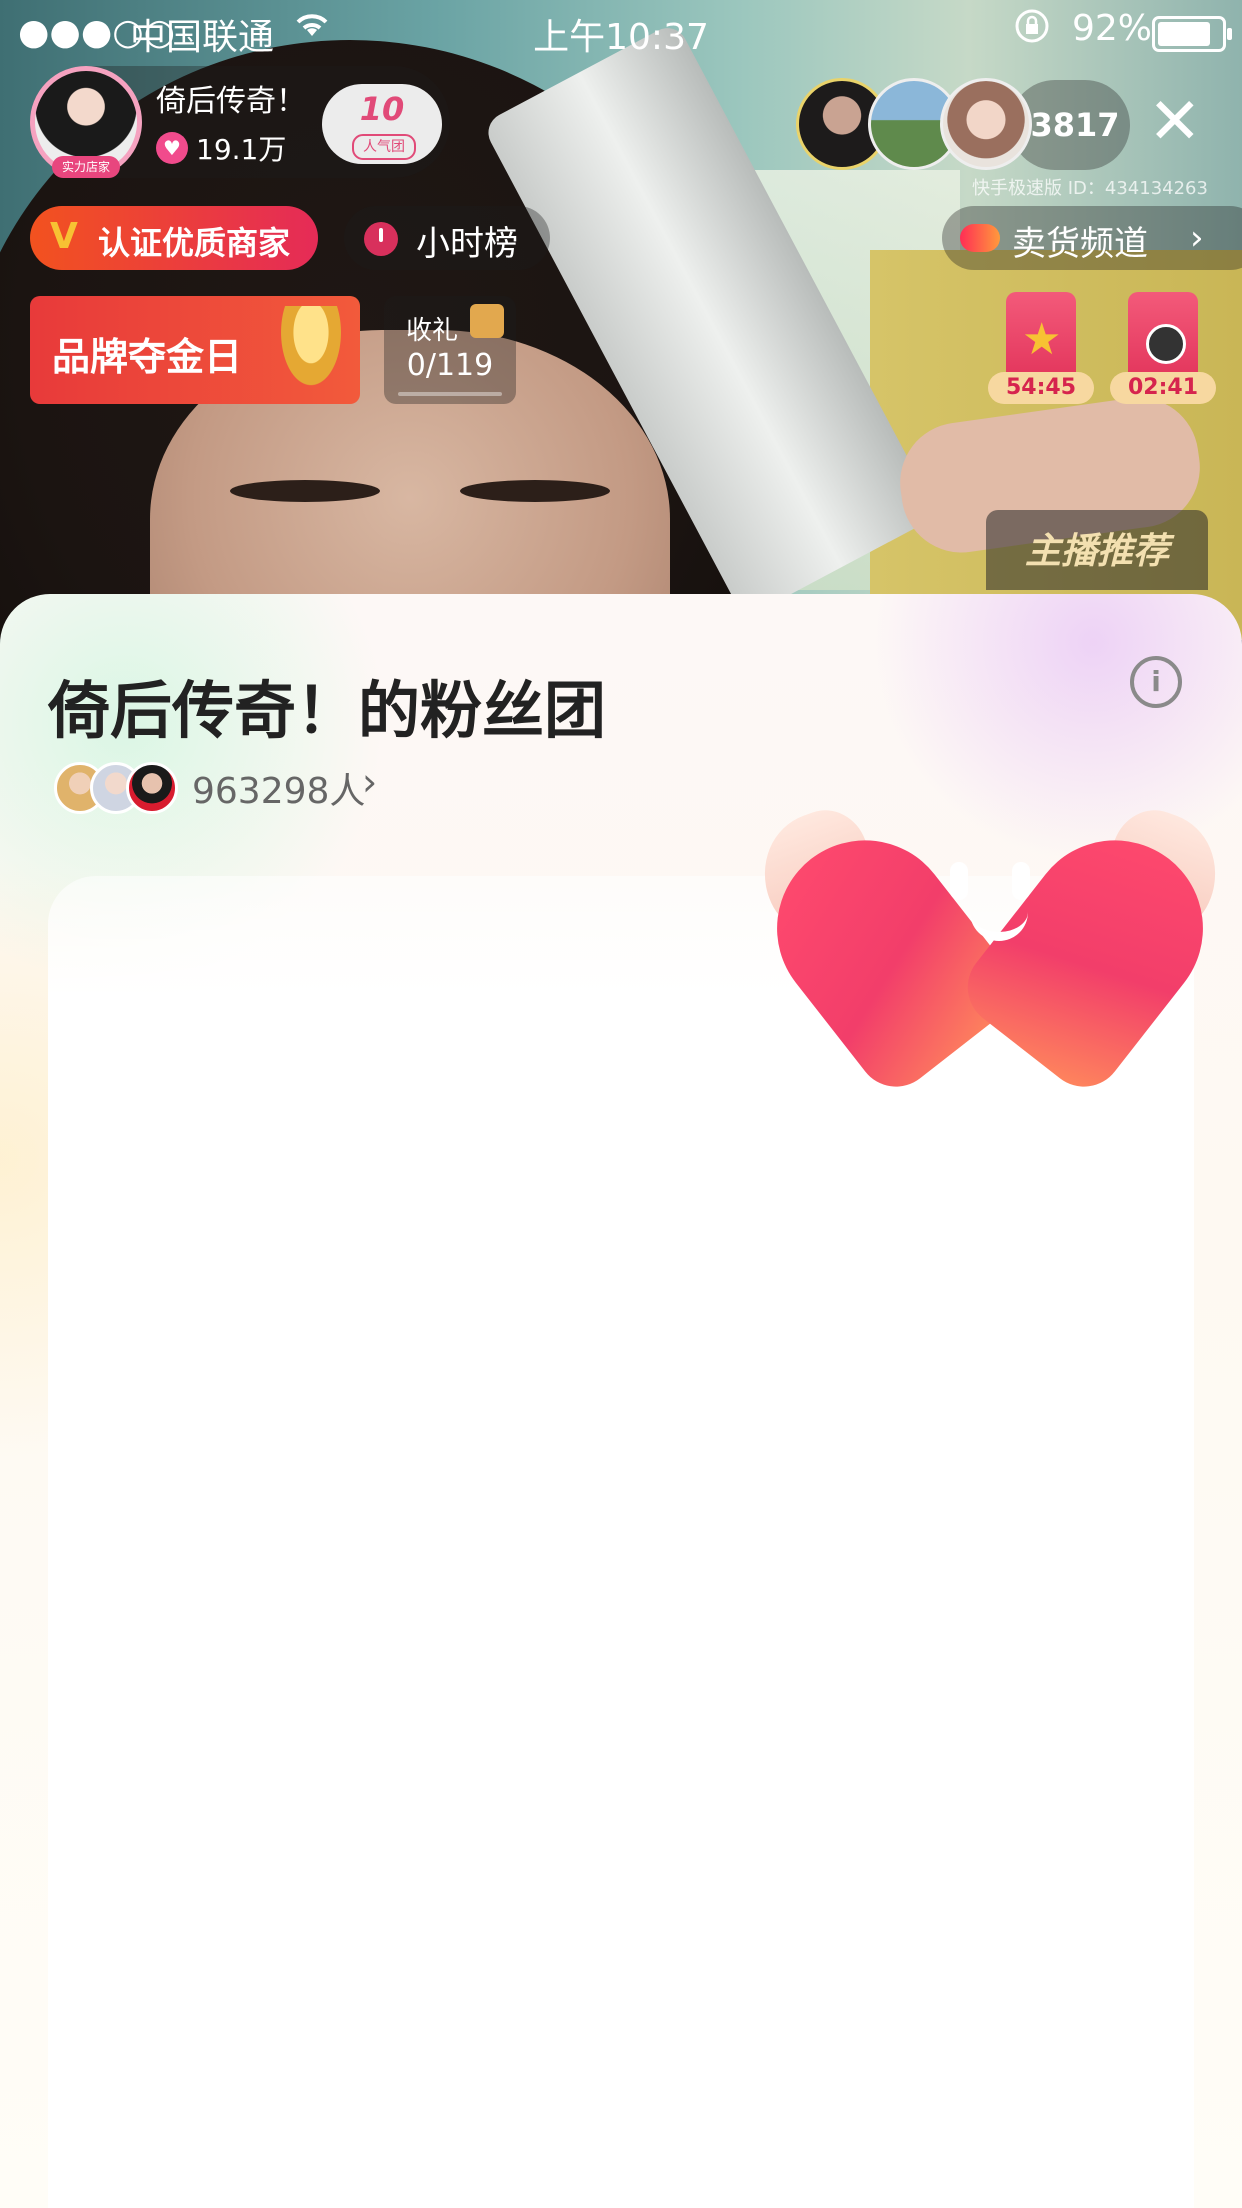  I want to click on brand-day-banner: 品牌夺金日, so click(195, 350).